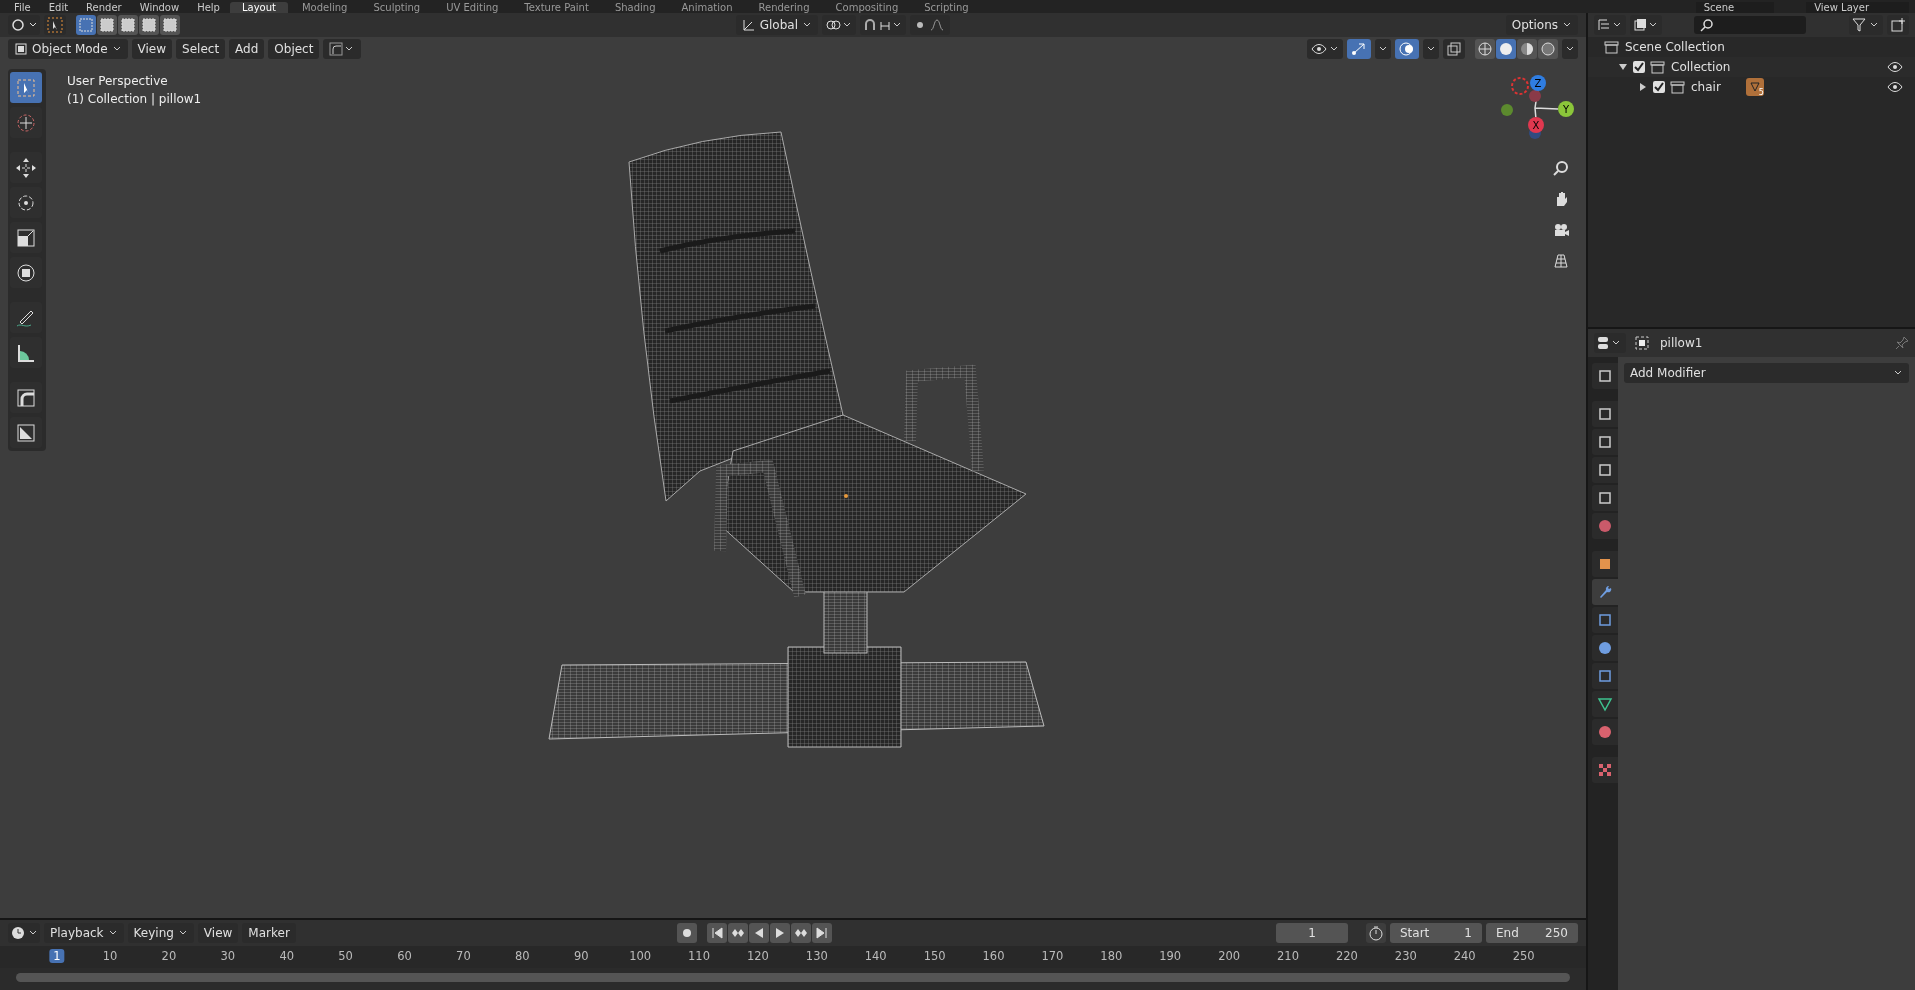 Image resolution: width=1915 pixels, height=990 pixels. Describe the element at coordinates (1325, 49) in the screenshot. I see `visibility-button` at that location.